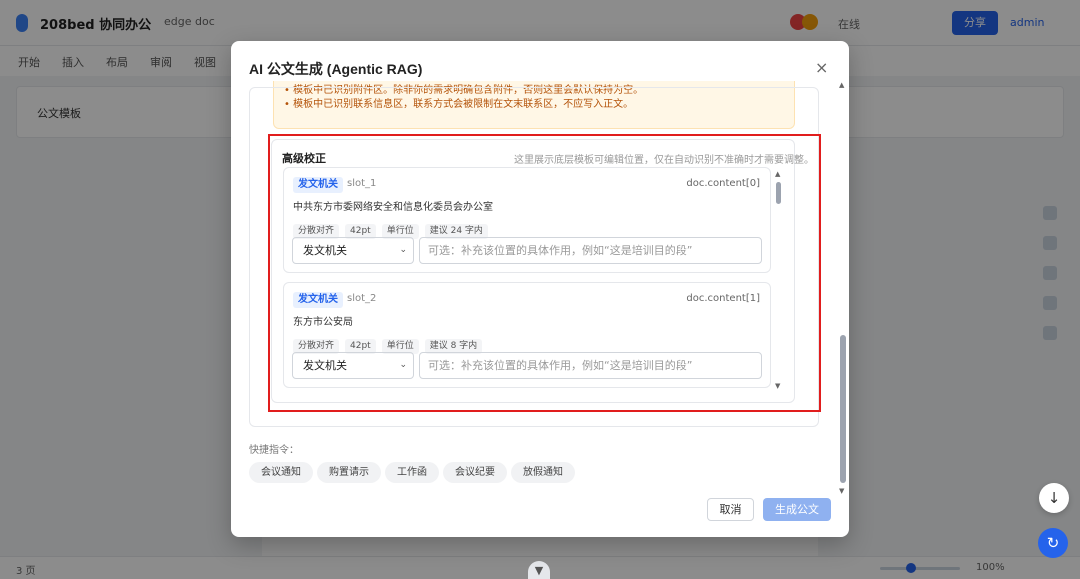 Image resolution: width=1080 pixels, height=579 pixels. I want to click on quick-command-meeting-notice: 会议通知, so click(281, 472).